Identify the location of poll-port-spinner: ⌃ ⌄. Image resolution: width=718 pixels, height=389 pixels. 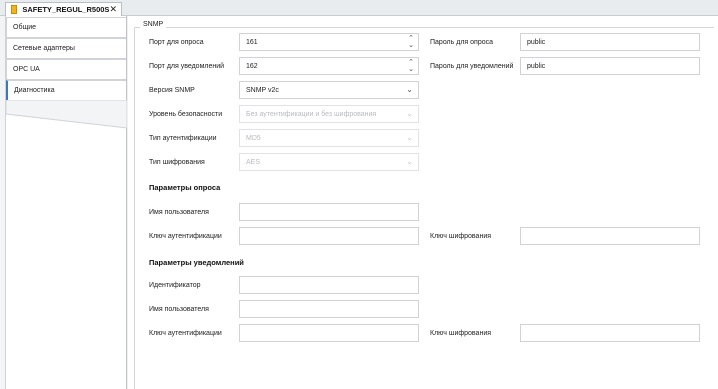
(411, 42).